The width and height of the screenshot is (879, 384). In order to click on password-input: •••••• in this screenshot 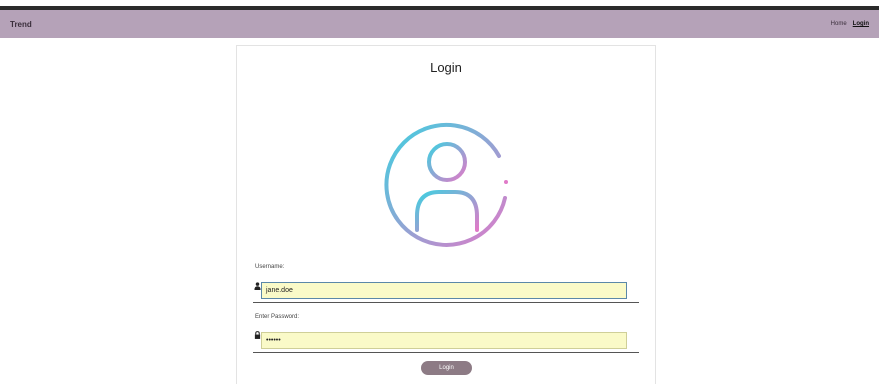, I will do `click(444, 340)`.